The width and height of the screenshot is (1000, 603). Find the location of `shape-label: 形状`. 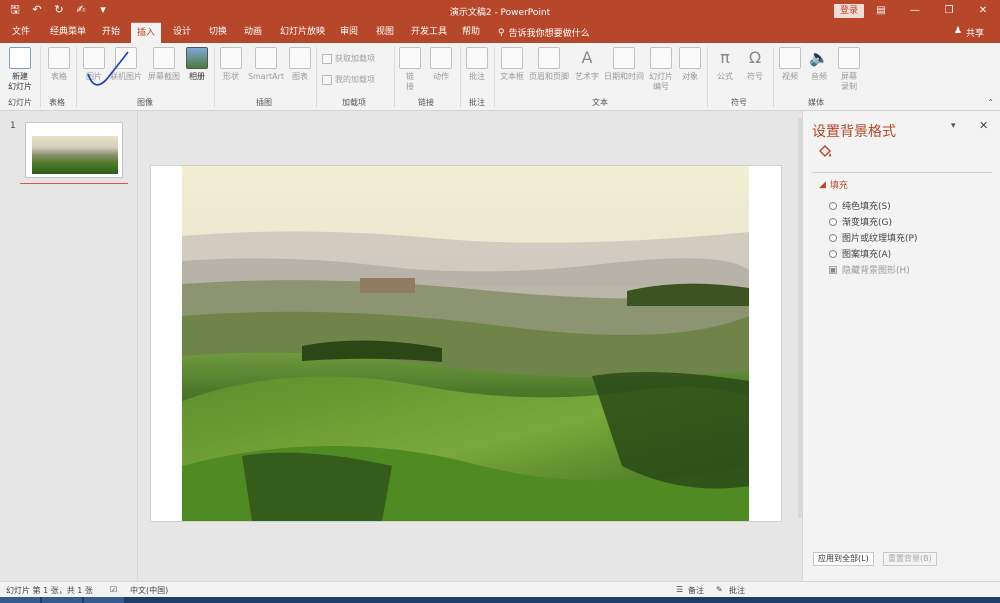

shape-label: 形状 is located at coordinates (231, 76).